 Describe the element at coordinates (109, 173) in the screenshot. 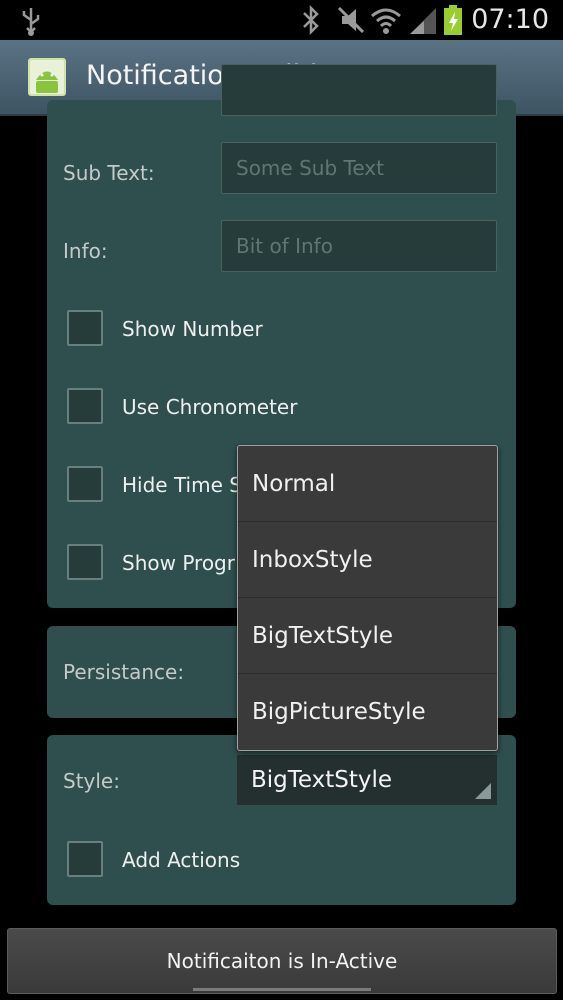

I see `sub-text-label: Sub Text:` at that location.